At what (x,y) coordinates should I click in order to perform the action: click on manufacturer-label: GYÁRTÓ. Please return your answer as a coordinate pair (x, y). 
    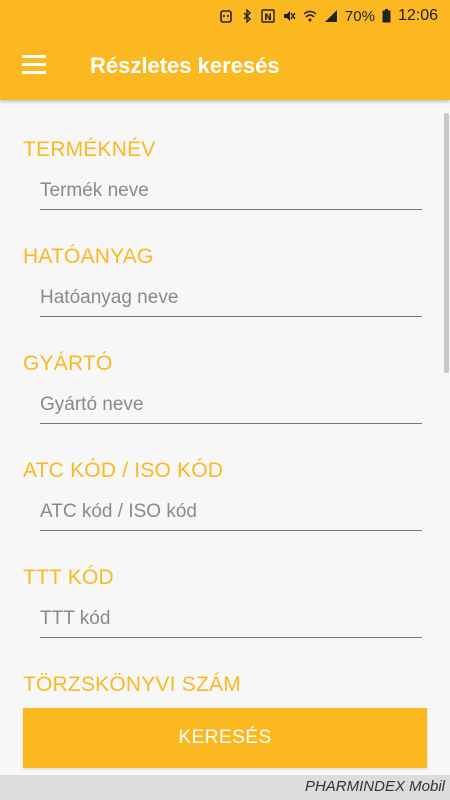
    Looking at the image, I should click on (68, 363).